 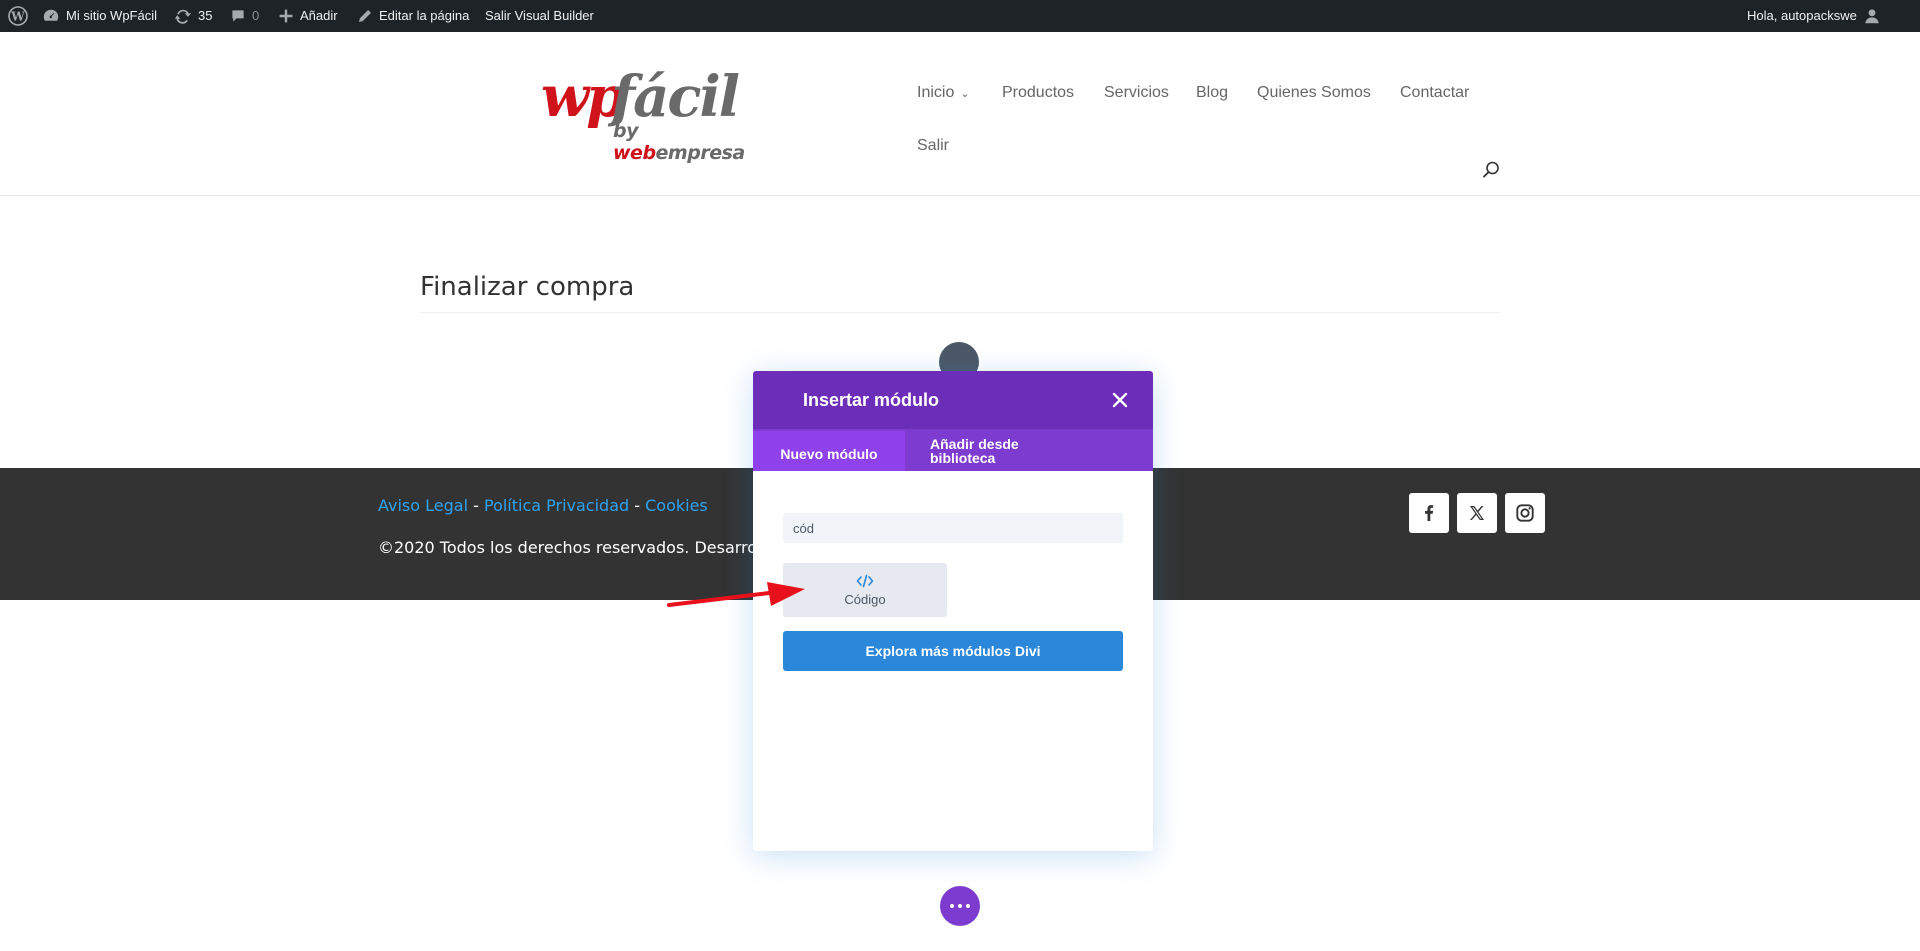 I want to click on chevron-down-icon: ⌄, so click(x=965, y=94).